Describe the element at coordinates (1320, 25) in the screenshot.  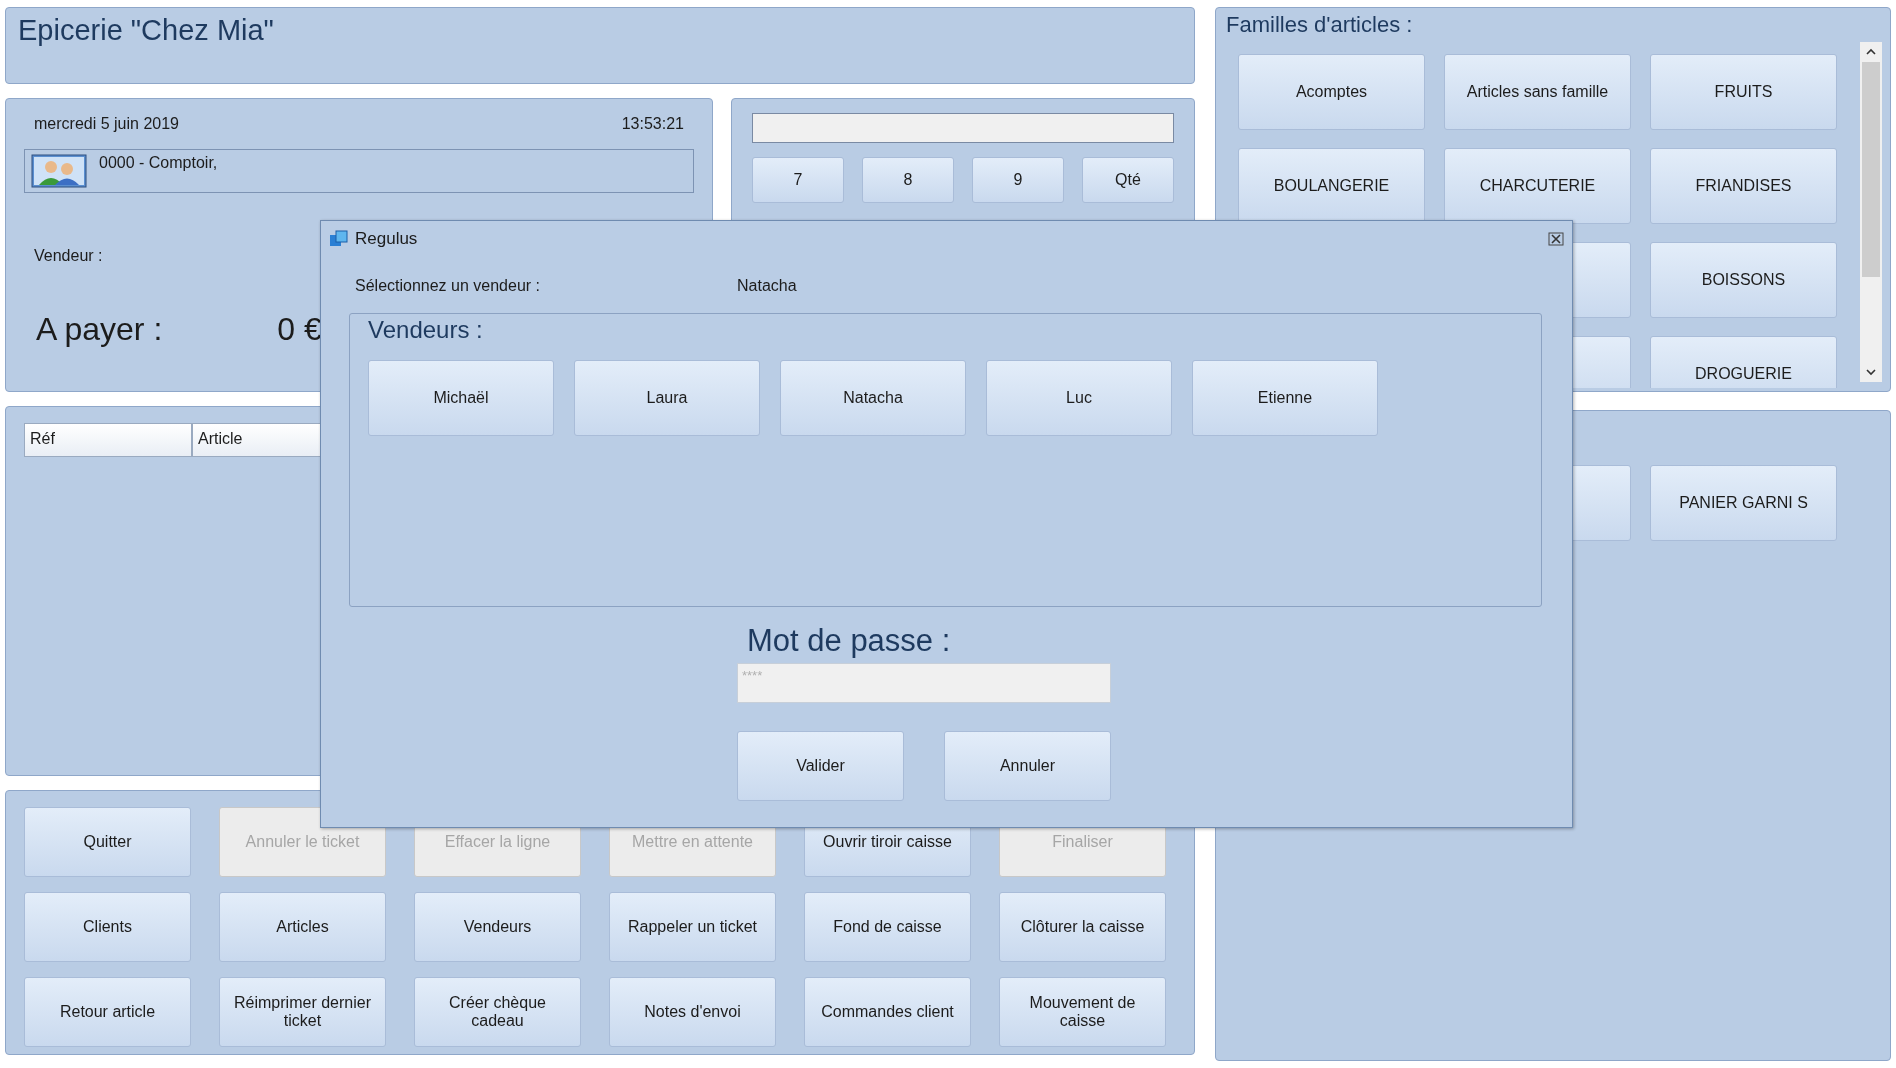
I see `families-title: Familles d'articles :` at that location.